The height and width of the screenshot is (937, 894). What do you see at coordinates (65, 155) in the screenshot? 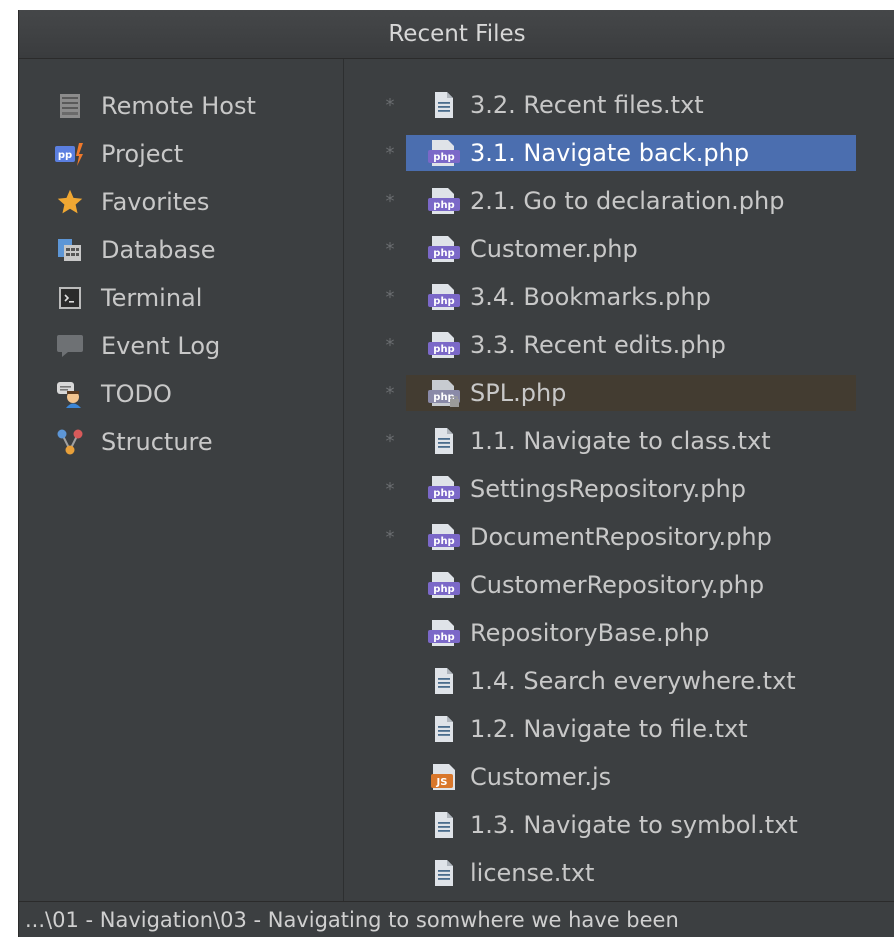
I see `svg-text: pp` at bounding box center [65, 155].